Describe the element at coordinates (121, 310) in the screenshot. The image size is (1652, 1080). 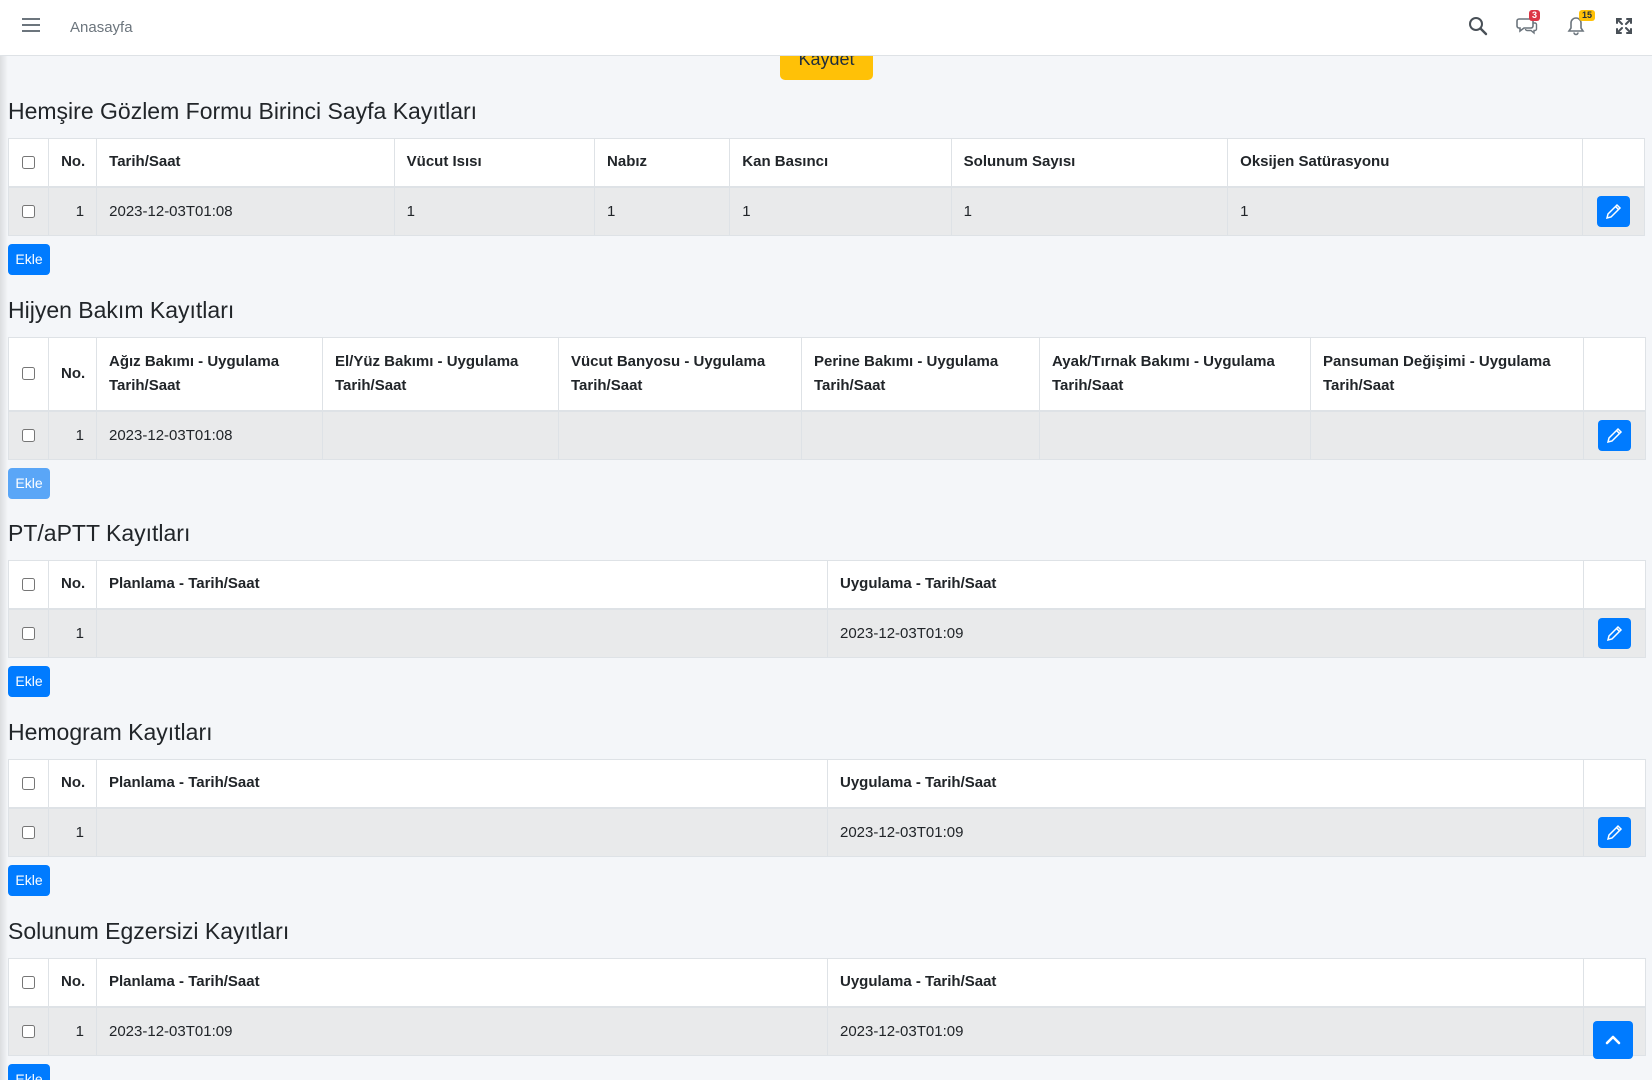
I see `section-title: Hijyen Bakım Kayıtları` at that location.